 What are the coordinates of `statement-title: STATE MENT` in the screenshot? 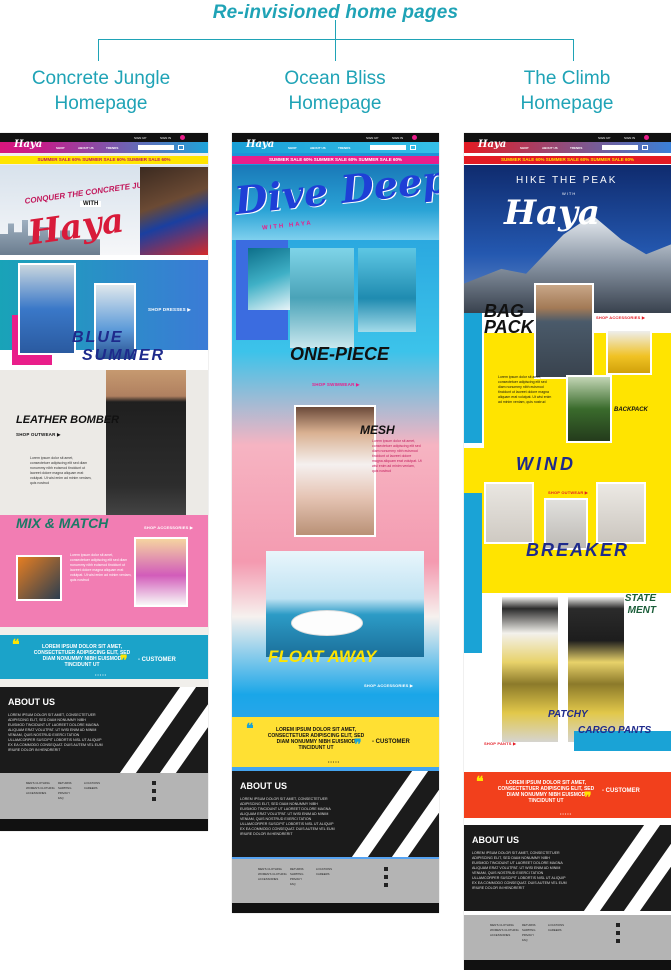 It's located at (640, 604).